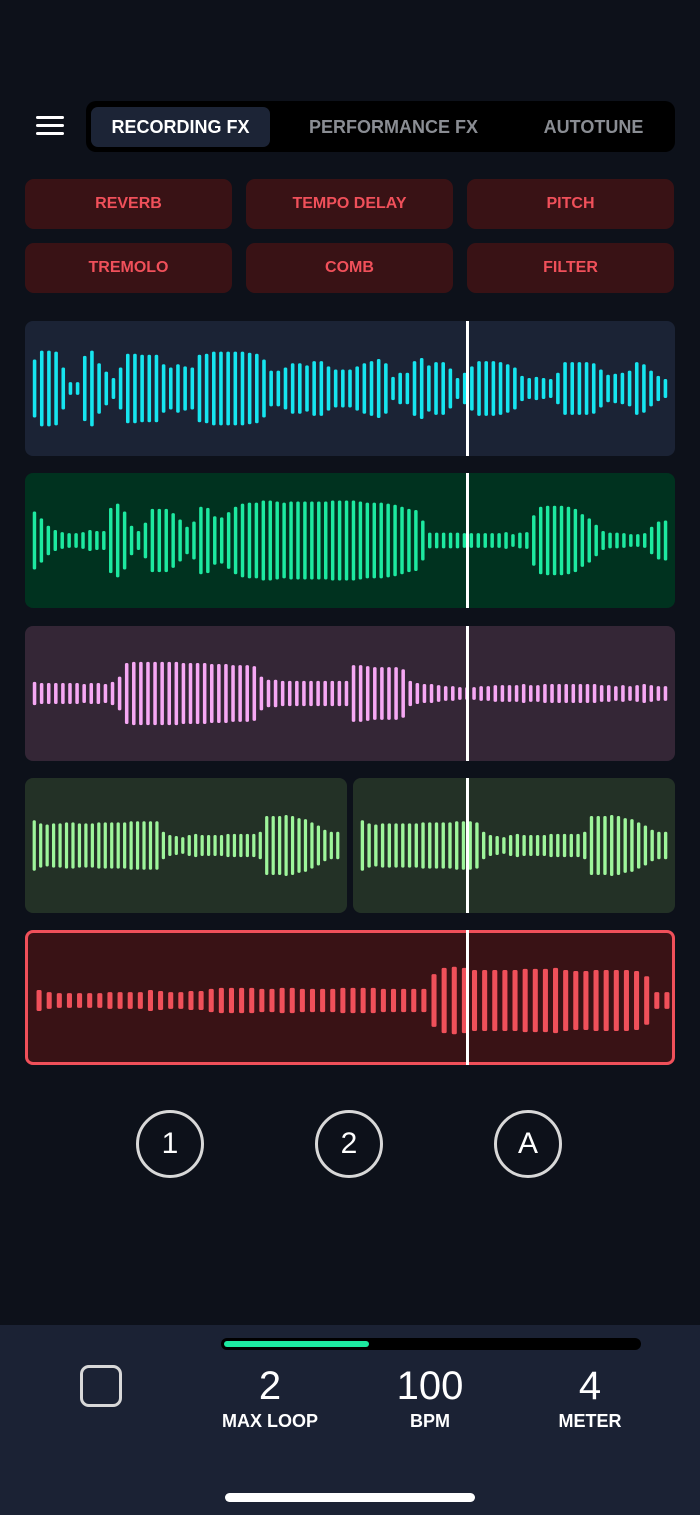 This screenshot has height=1515, width=700. What do you see at coordinates (528, 1144) in the screenshot?
I see `loop-a-button: A` at bounding box center [528, 1144].